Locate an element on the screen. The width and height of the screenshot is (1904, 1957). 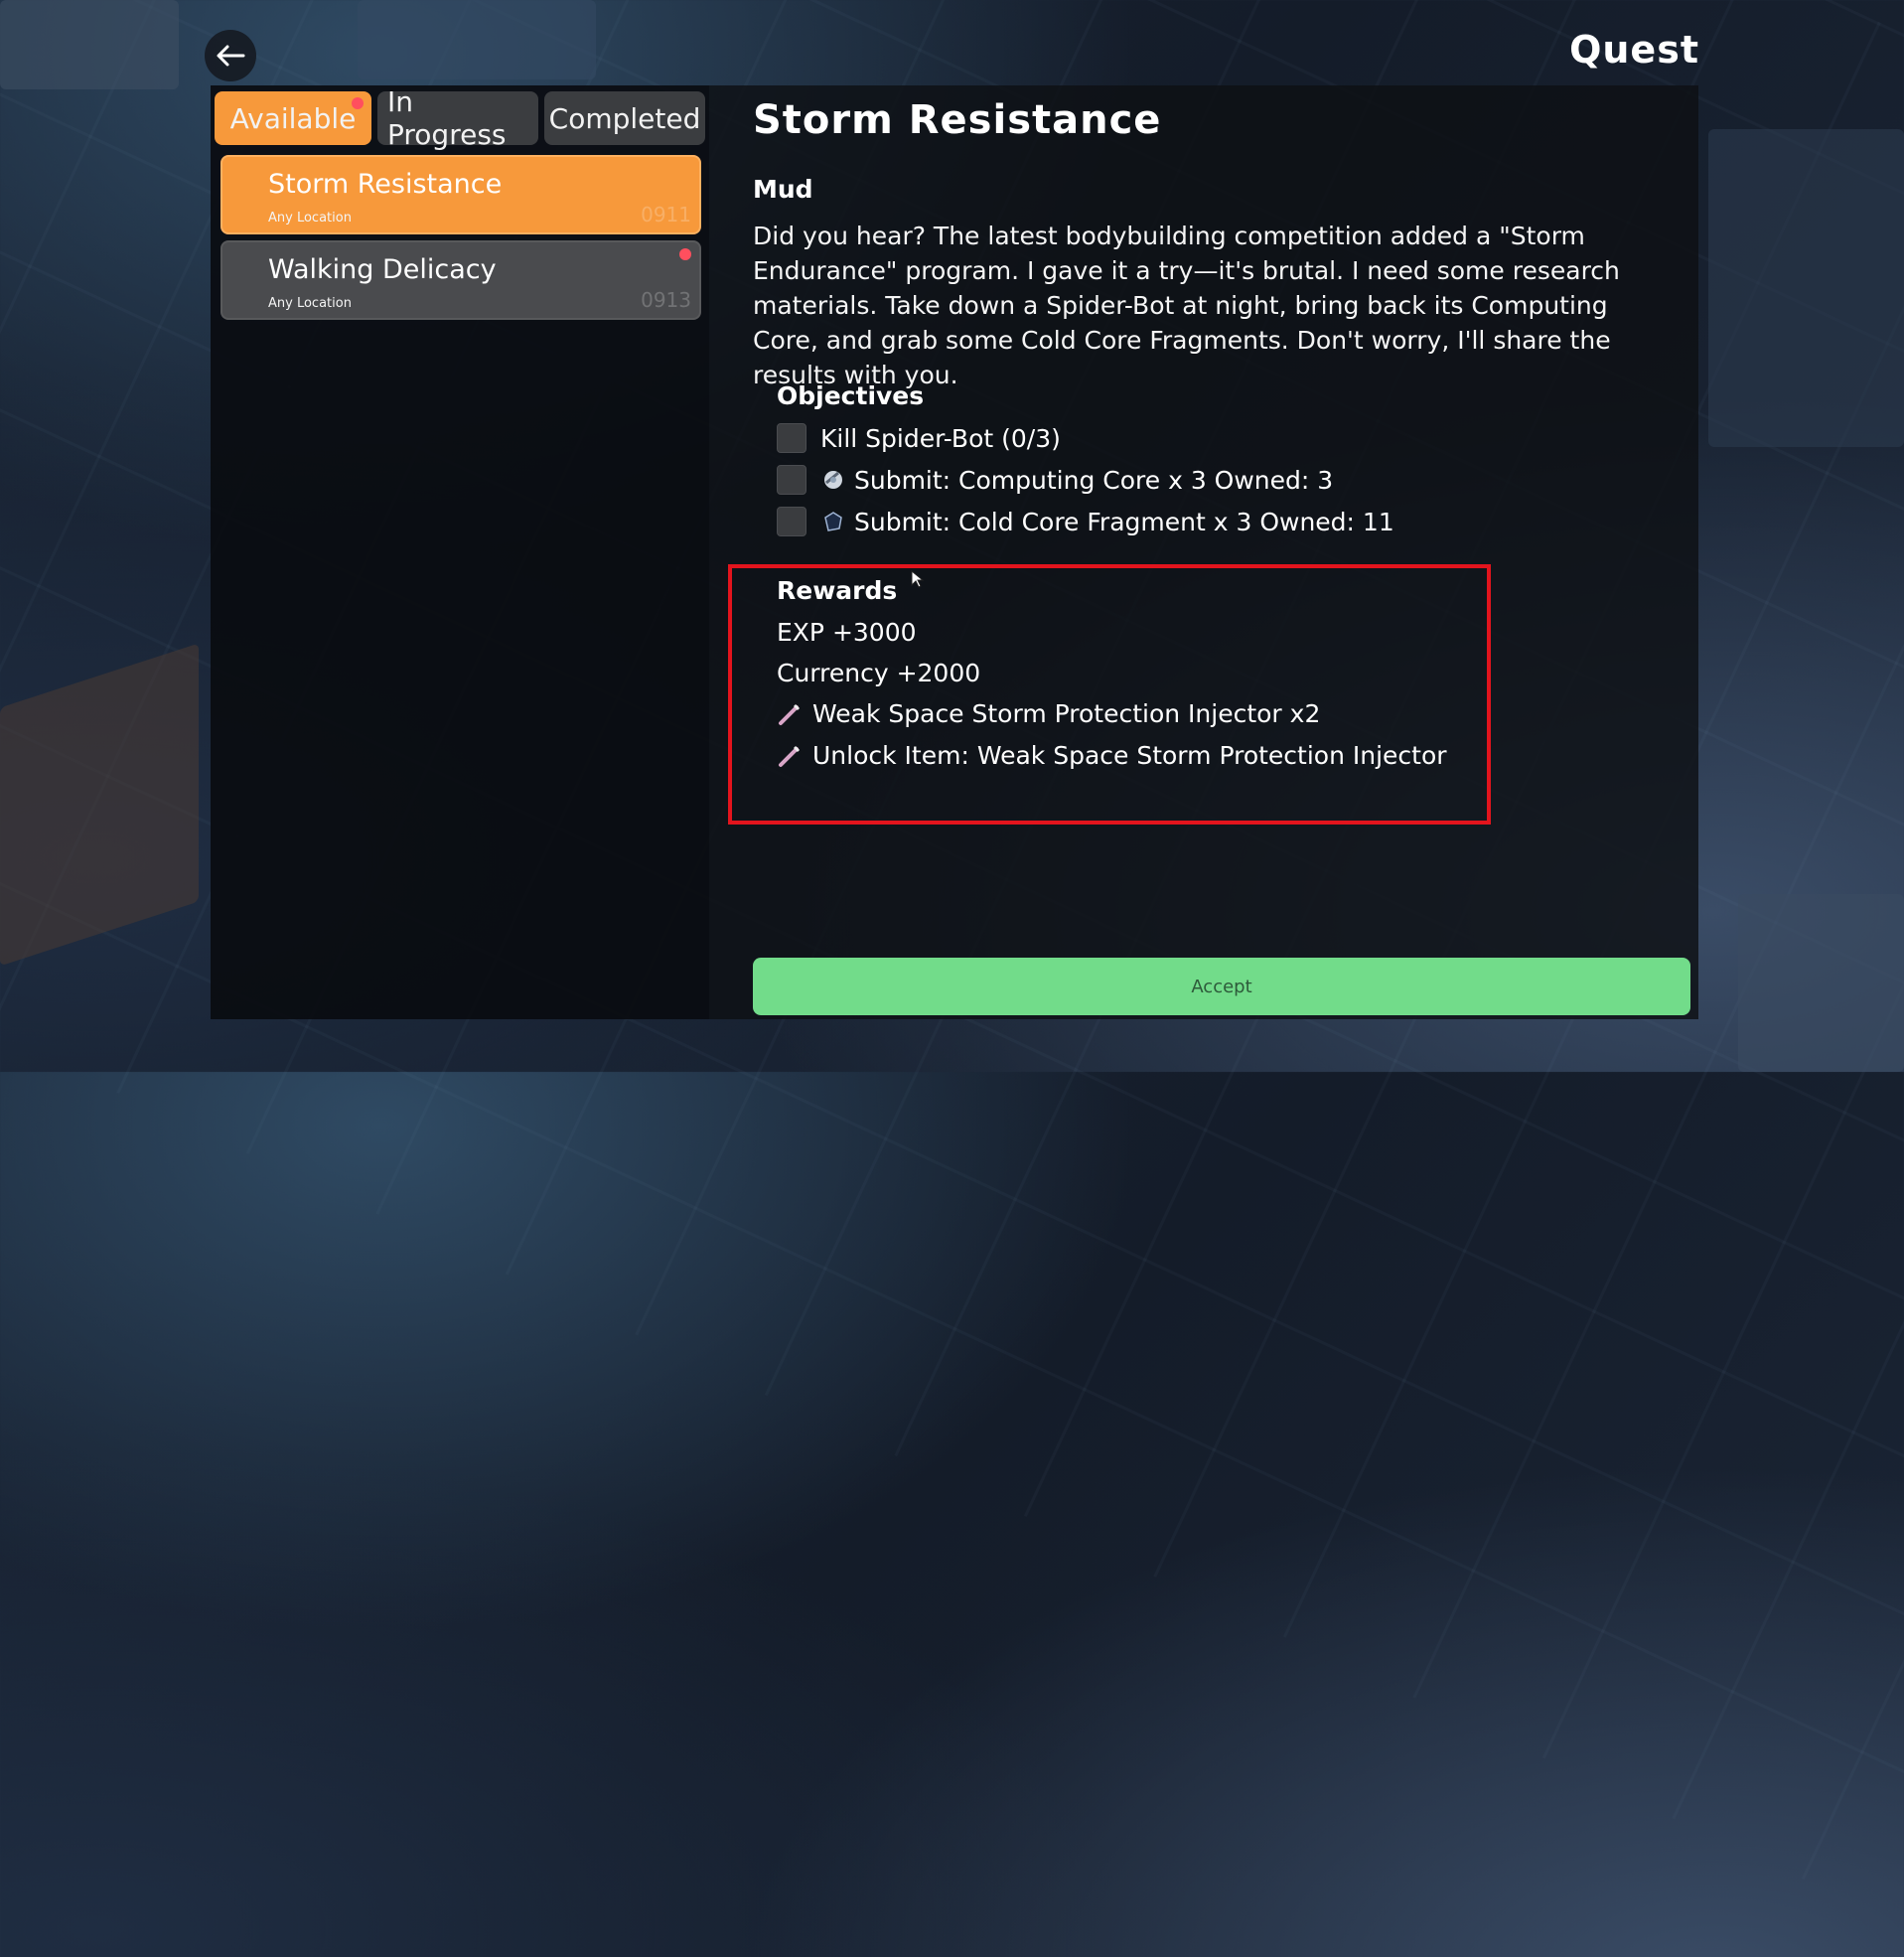
objective-row: Kill Spider-Bot (0/3) is located at coordinates (919, 438).